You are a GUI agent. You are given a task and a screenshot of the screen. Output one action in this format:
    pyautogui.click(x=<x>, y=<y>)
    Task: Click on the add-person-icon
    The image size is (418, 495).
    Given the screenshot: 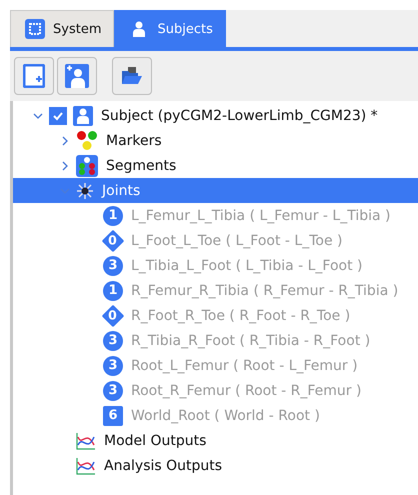 What is the action you would take?
    pyautogui.click(x=77, y=76)
    